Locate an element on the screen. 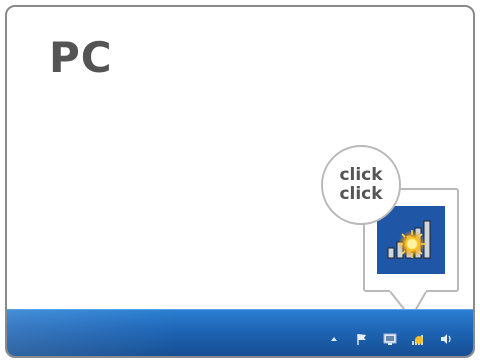 The width and height of the screenshot is (480, 361). display-icon is located at coordinates (390, 339).